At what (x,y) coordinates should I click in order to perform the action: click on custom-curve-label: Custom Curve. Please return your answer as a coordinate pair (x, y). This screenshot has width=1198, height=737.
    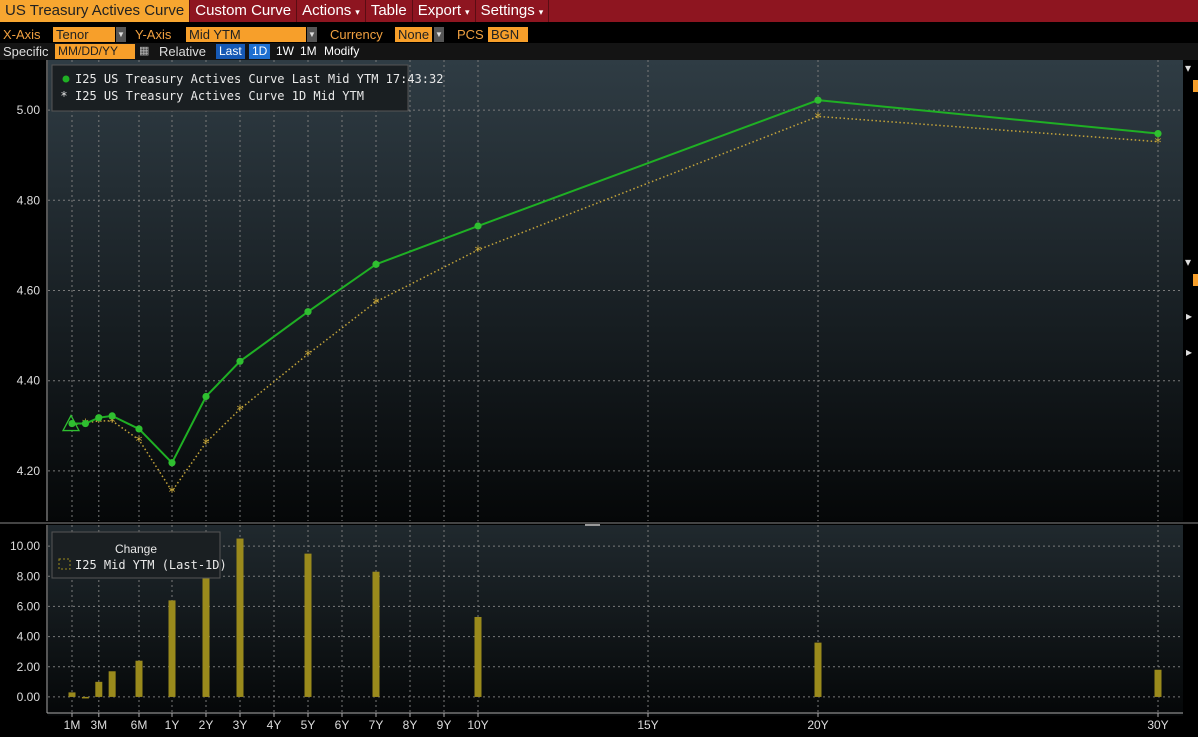
    Looking at the image, I should click on (243, 10).